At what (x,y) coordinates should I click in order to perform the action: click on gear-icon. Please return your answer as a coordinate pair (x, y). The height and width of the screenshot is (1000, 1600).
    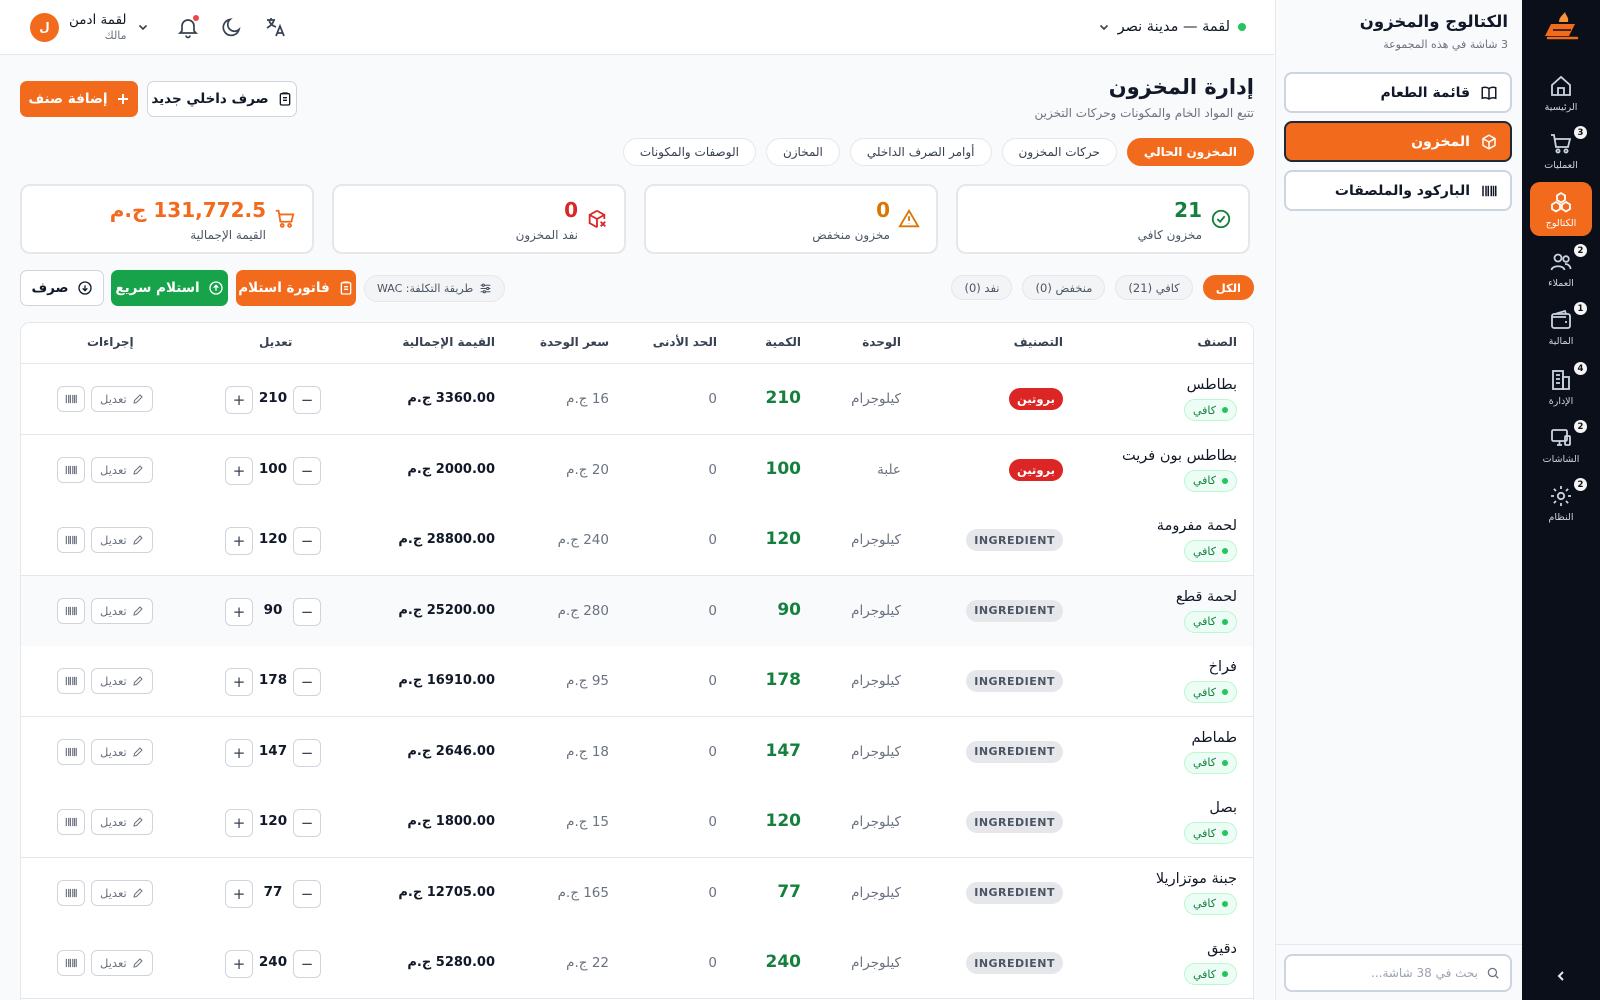
    Looking at the image, I should click on (1561, 495).